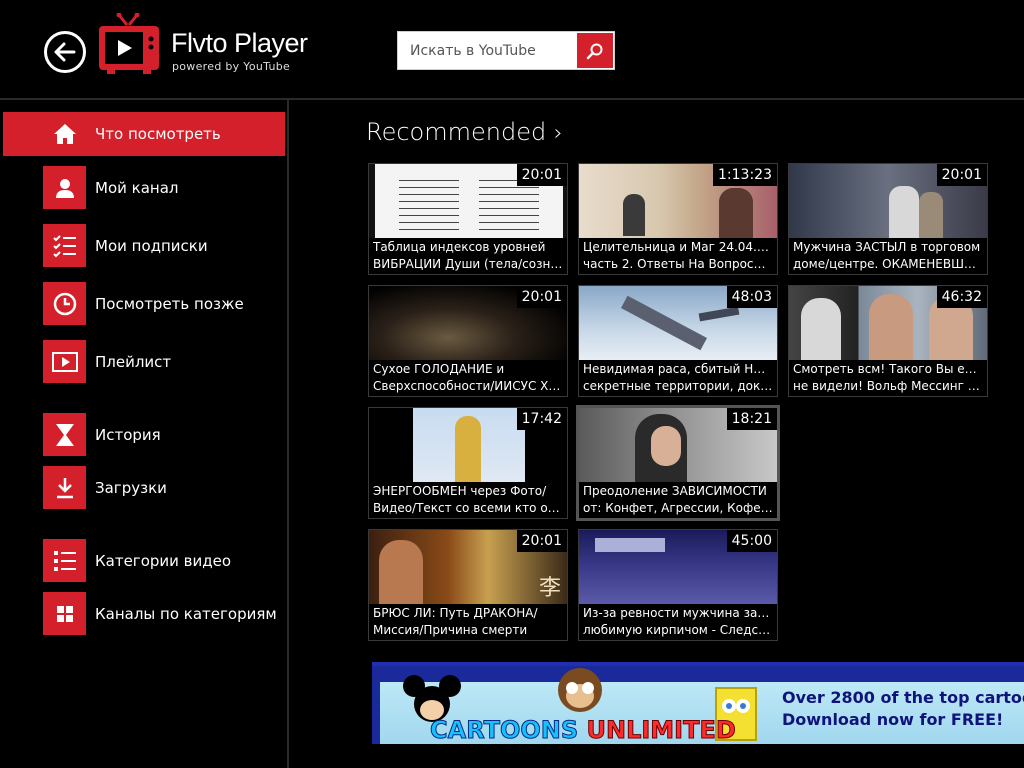 Image resolution: width=1024 pixels, height=768 pixels. I want to click on section-title-label: Recommended, so click(456, 132).